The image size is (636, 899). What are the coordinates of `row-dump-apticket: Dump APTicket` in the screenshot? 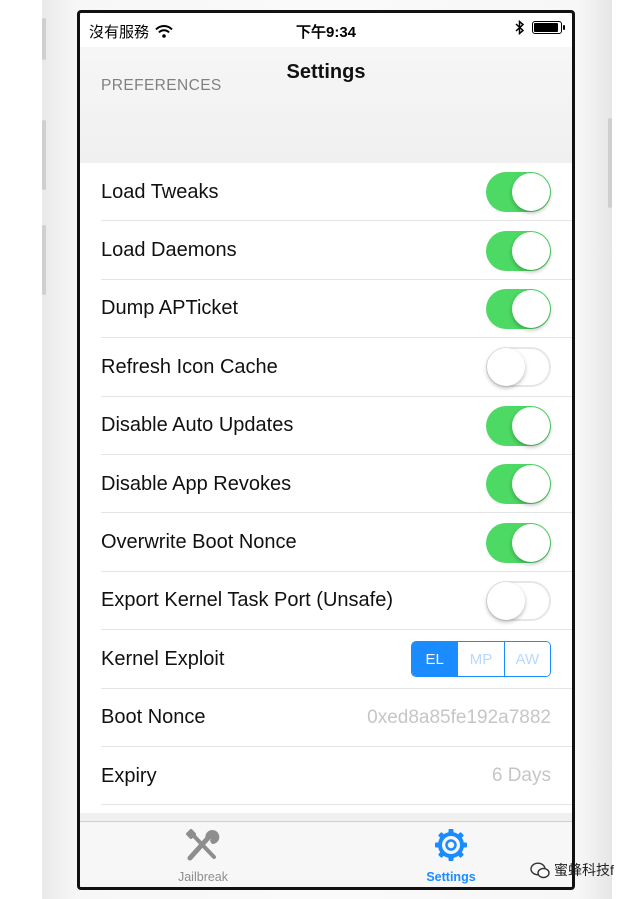 It's located at (326, 309).